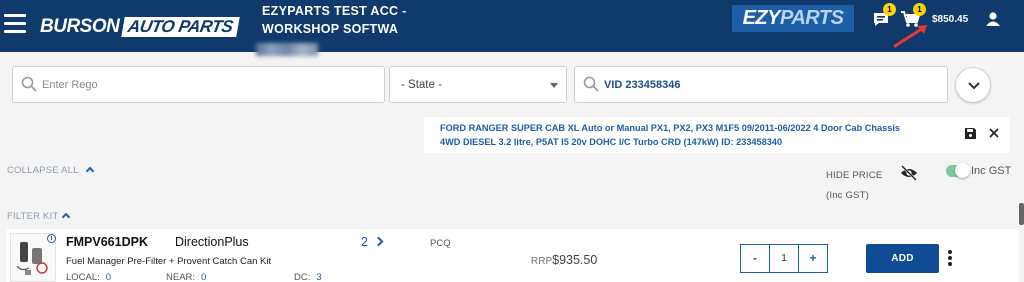 This screenshot has width=1024, height=282. Describe the element at coordinates (847, 195) in the screenshot. I see `inc-gst-subtext: (Inc GST)` at that location.